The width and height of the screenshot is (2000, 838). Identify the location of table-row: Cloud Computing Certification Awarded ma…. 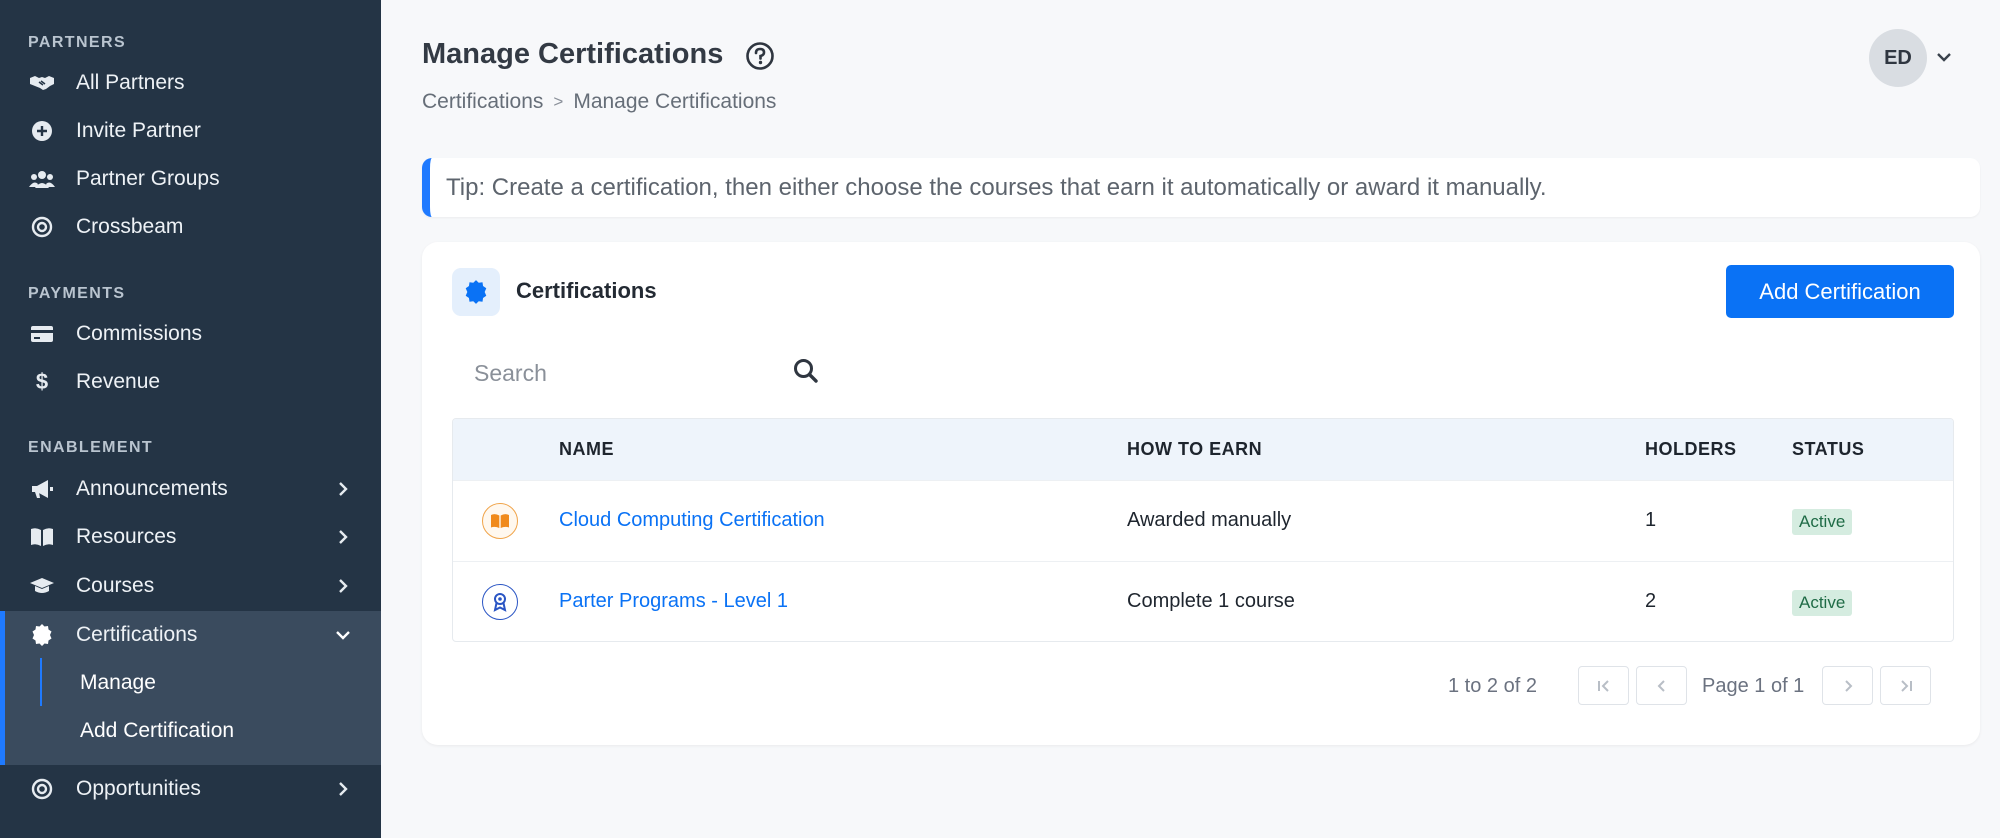
(1203, 520).